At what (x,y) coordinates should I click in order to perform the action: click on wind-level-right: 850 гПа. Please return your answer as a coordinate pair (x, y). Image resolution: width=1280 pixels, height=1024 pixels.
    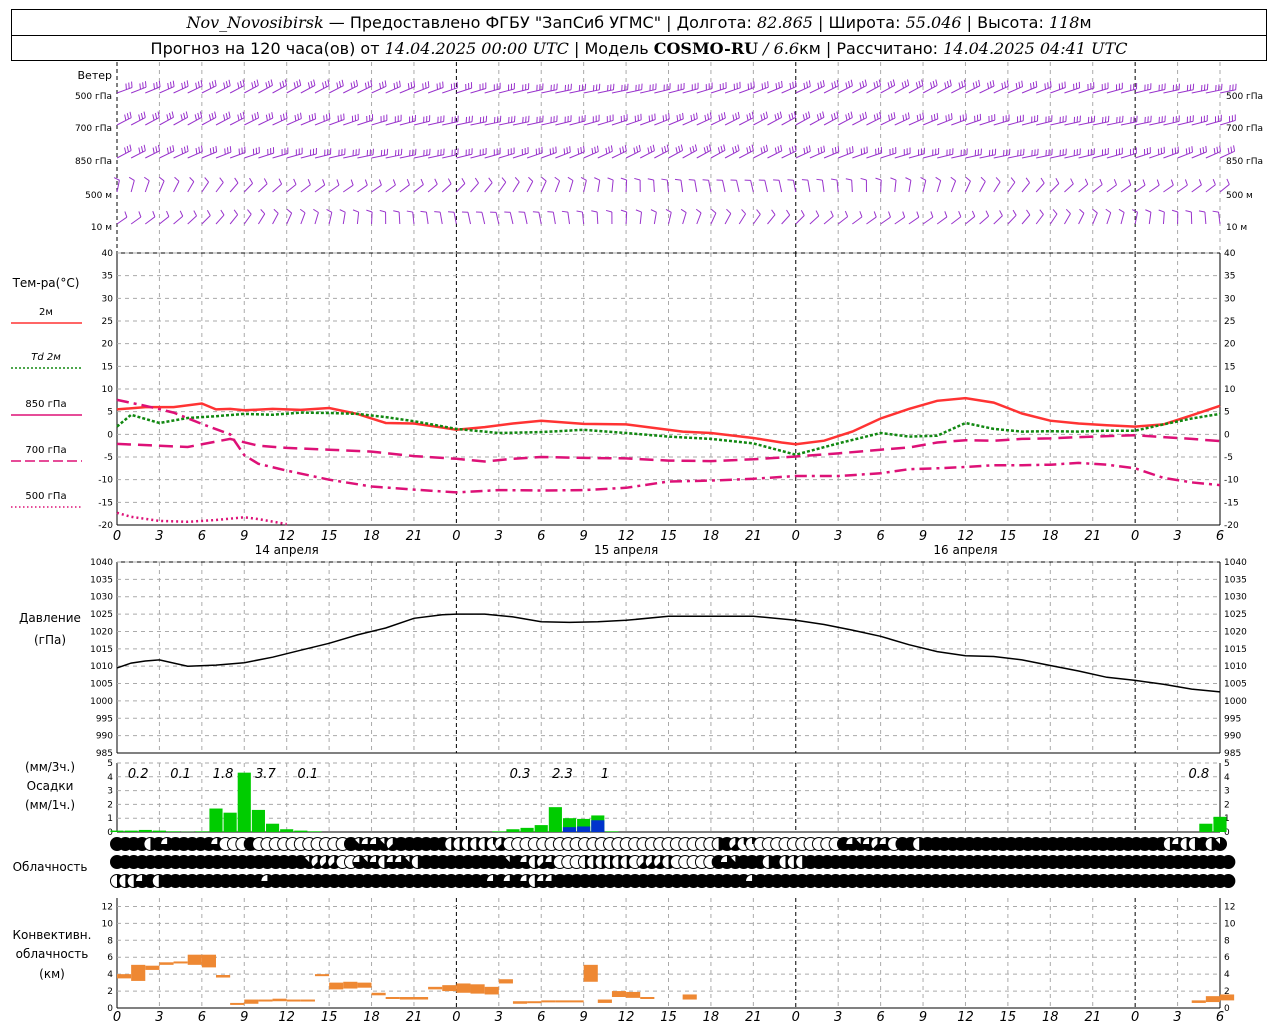
    Looking at the image, I should click on (1244, 162).